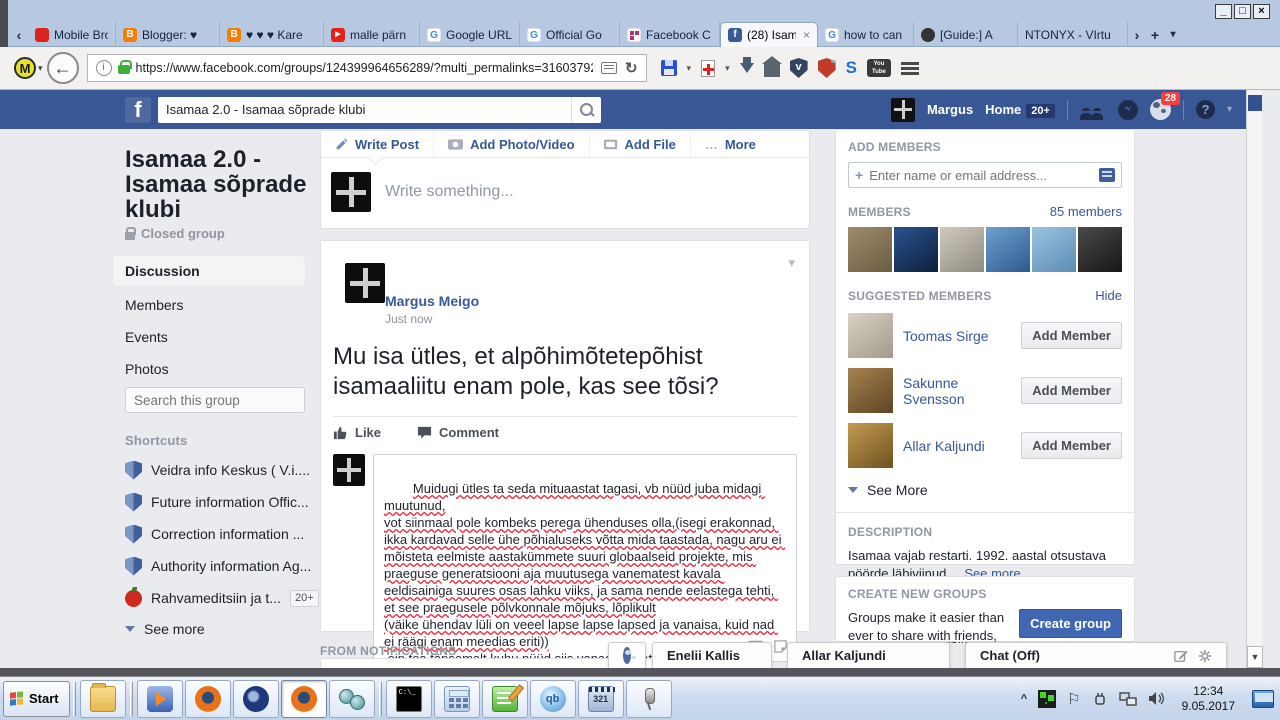 The width and height of the screenshot is (1280, 720). I want to click on suggested-name-link: Toomas Sirge, so click(957, 336).